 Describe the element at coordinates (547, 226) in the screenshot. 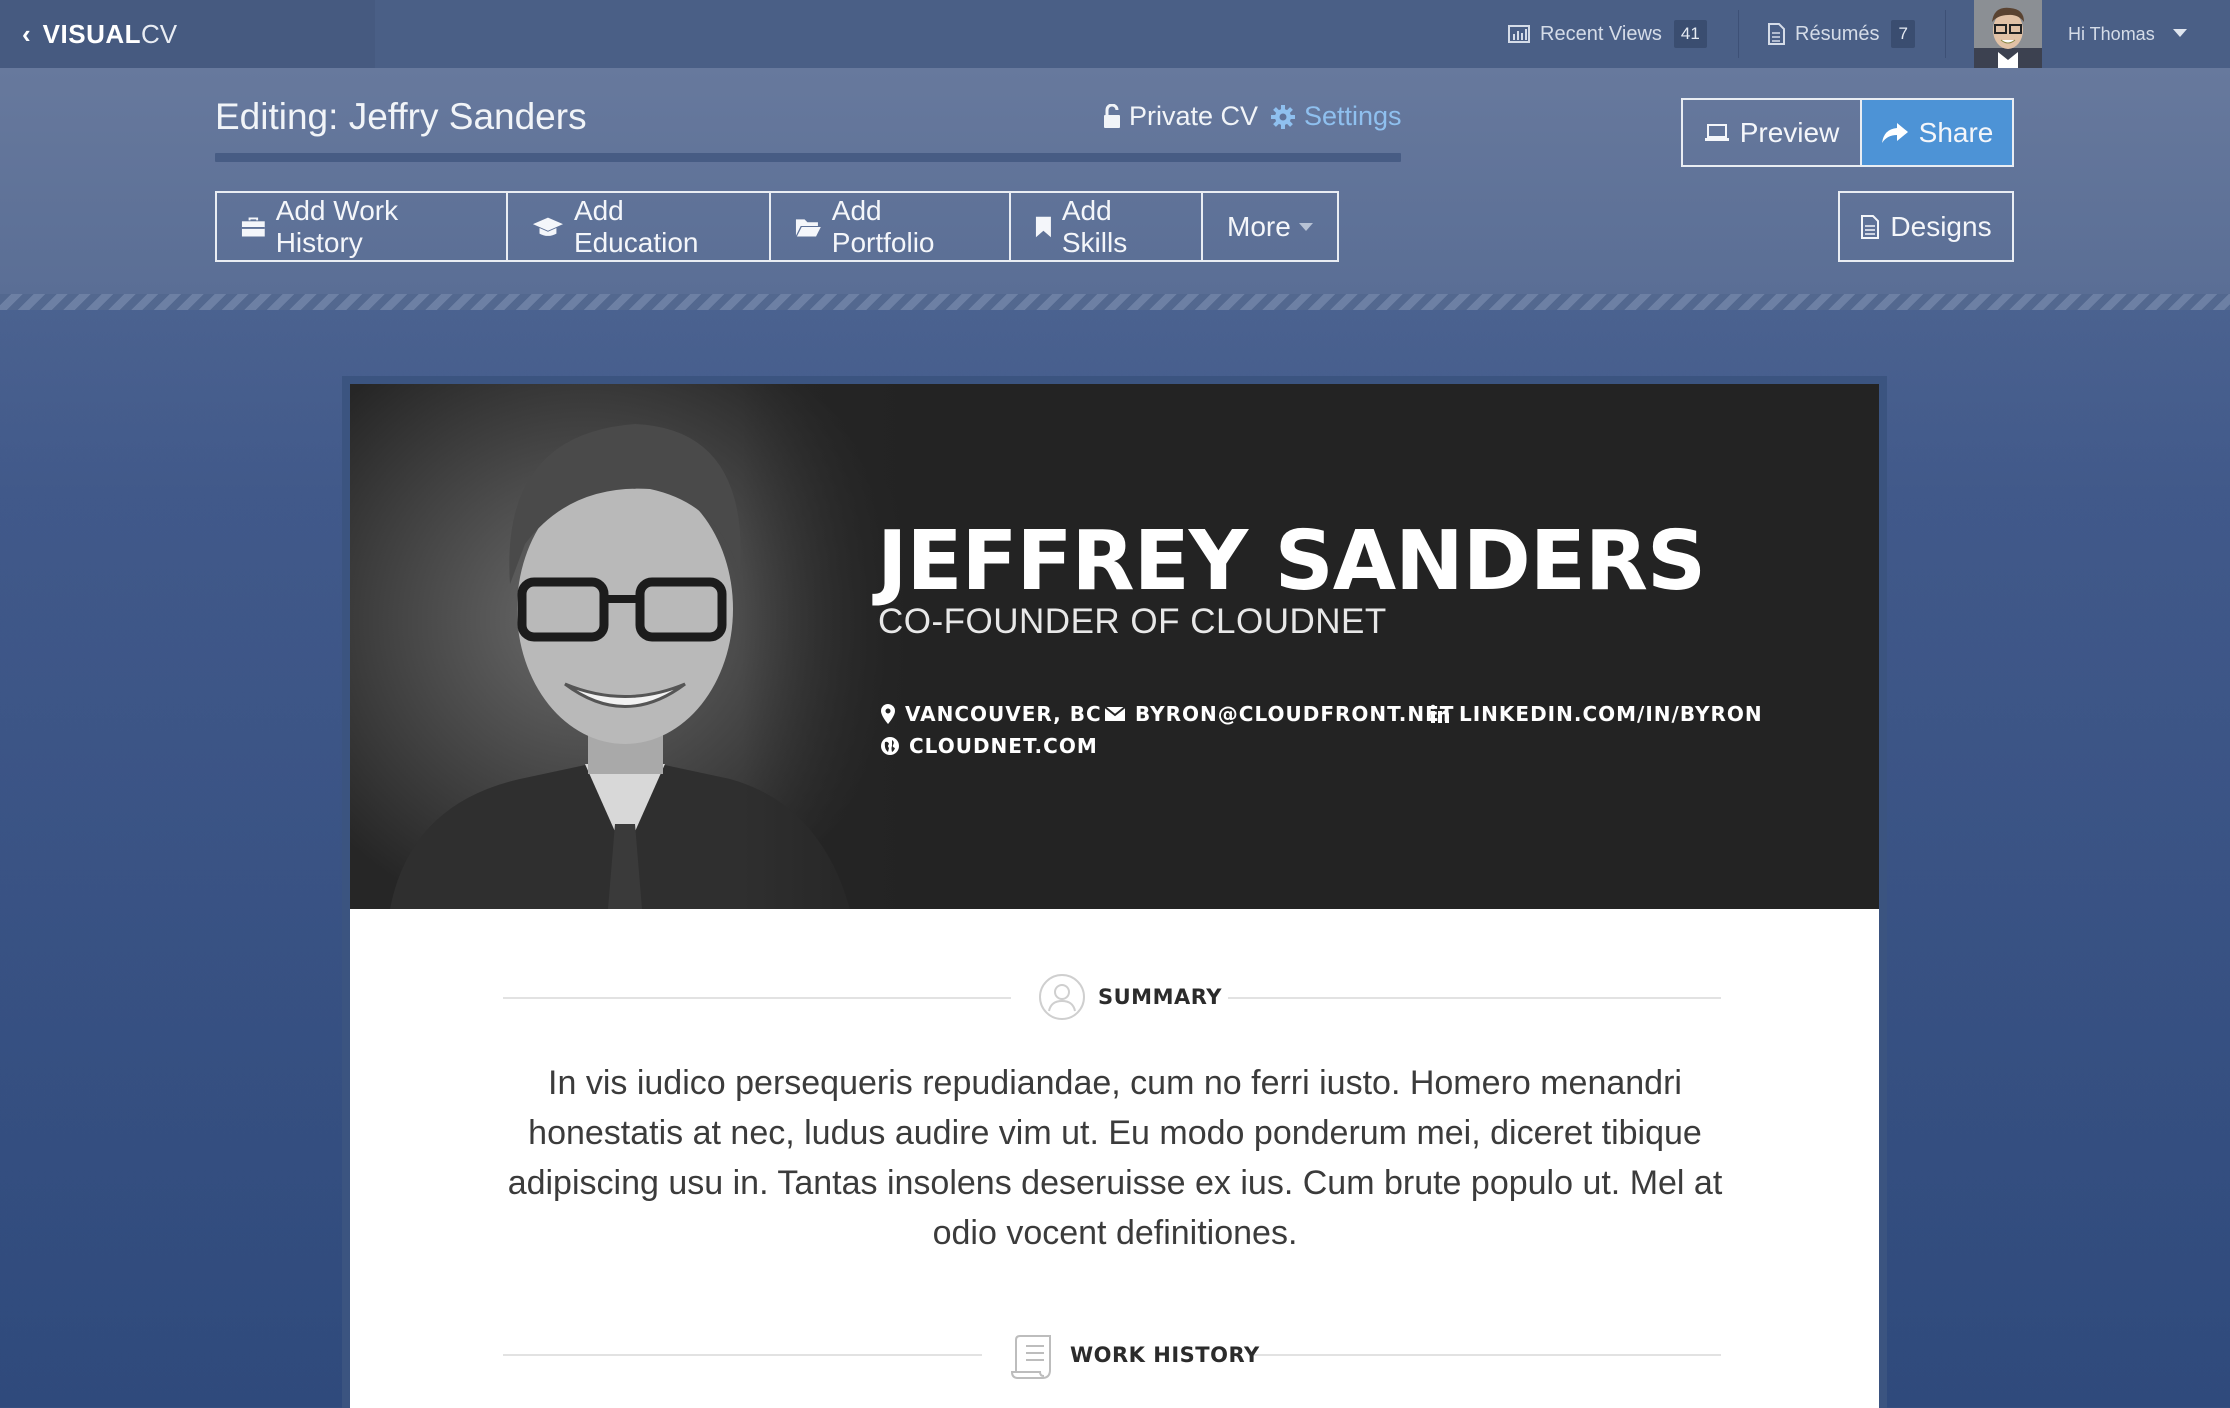

I see `graduation-cap-icon` at that location.